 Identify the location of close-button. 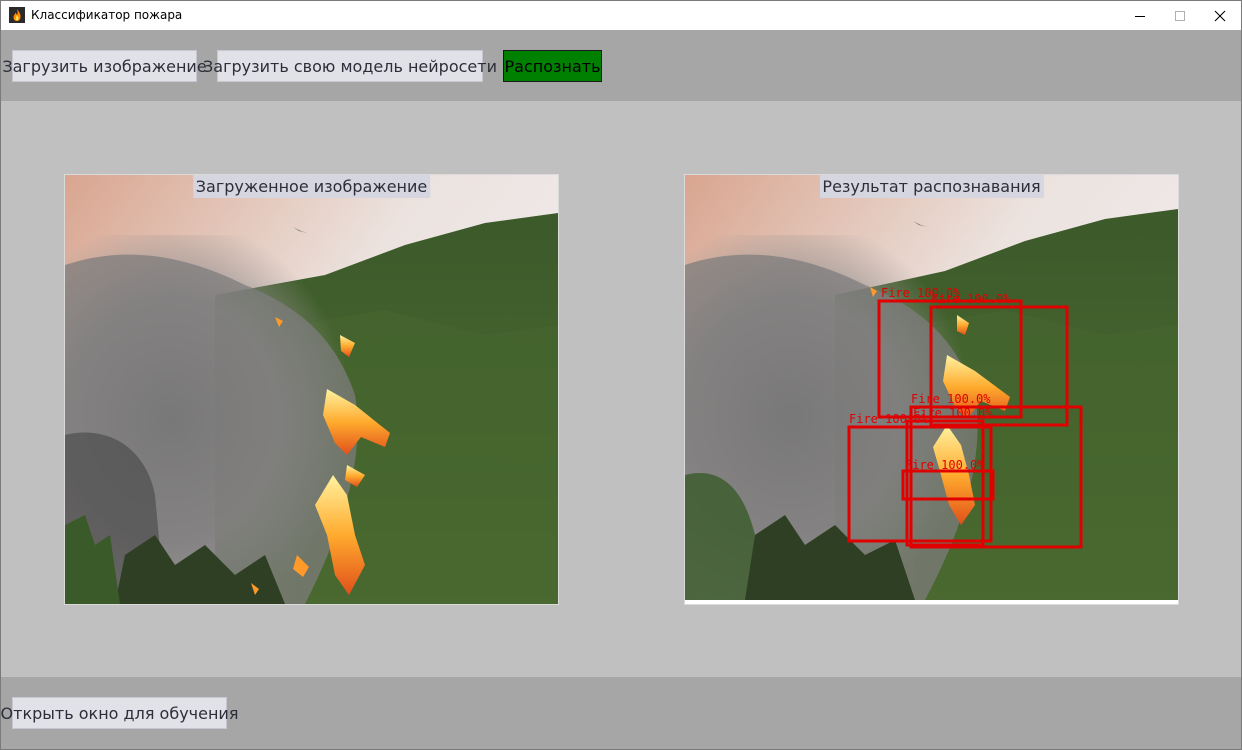
(1219, 15).